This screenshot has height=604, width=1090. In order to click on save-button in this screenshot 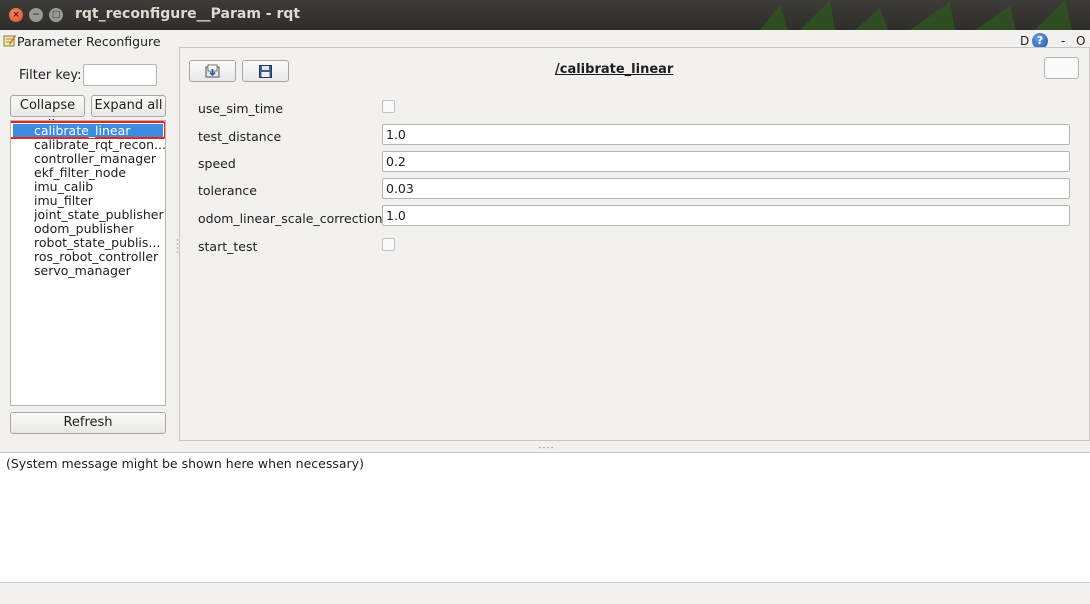, I will do `click(265, 71)`.